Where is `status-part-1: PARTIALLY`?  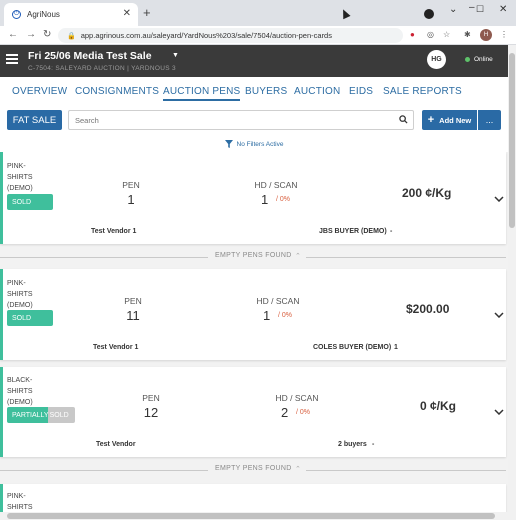 status-part-1: PARTIALLY is located at coordinates (30, 415).